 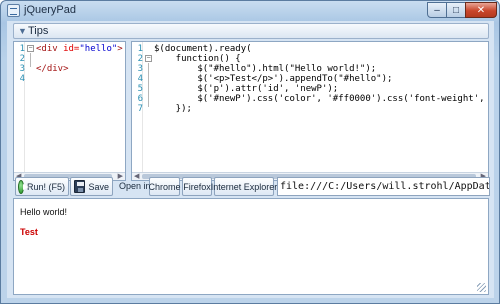 I want to click on minimize-button: –, so click(x=437, y=10).